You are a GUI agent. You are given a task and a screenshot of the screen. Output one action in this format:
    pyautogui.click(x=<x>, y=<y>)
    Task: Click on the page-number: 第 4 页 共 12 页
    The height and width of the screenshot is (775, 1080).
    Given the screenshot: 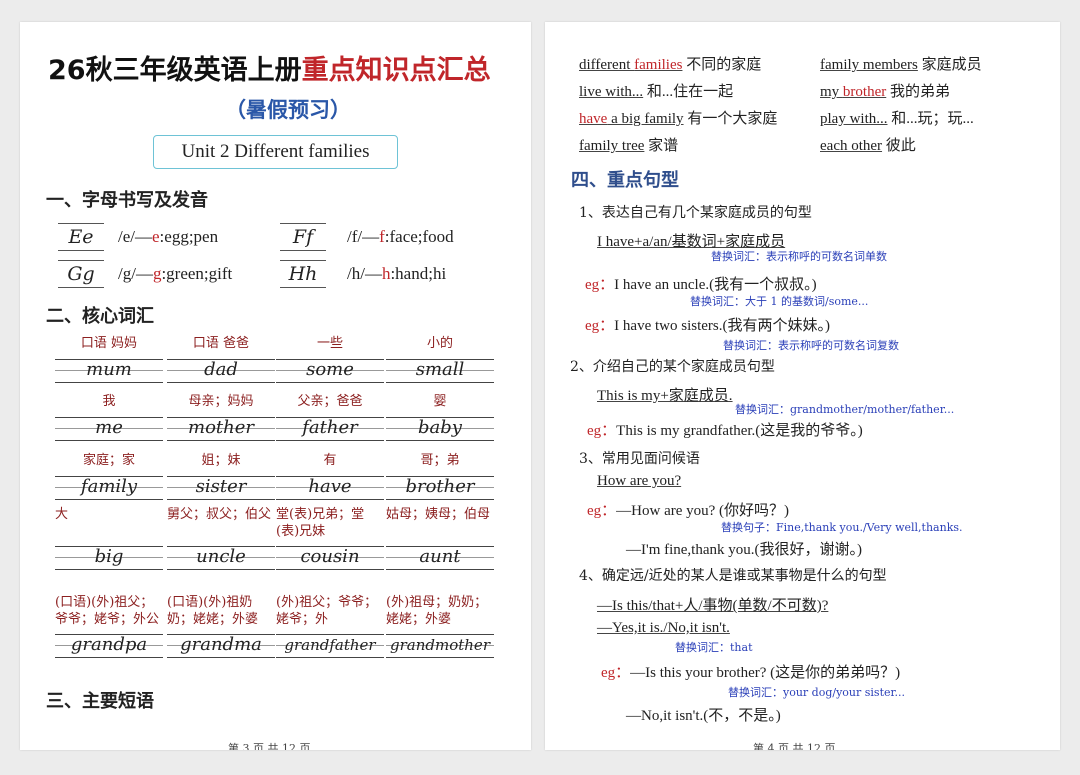 What is the action you would take?
    pyautogui.click(x=794, y=746)
    